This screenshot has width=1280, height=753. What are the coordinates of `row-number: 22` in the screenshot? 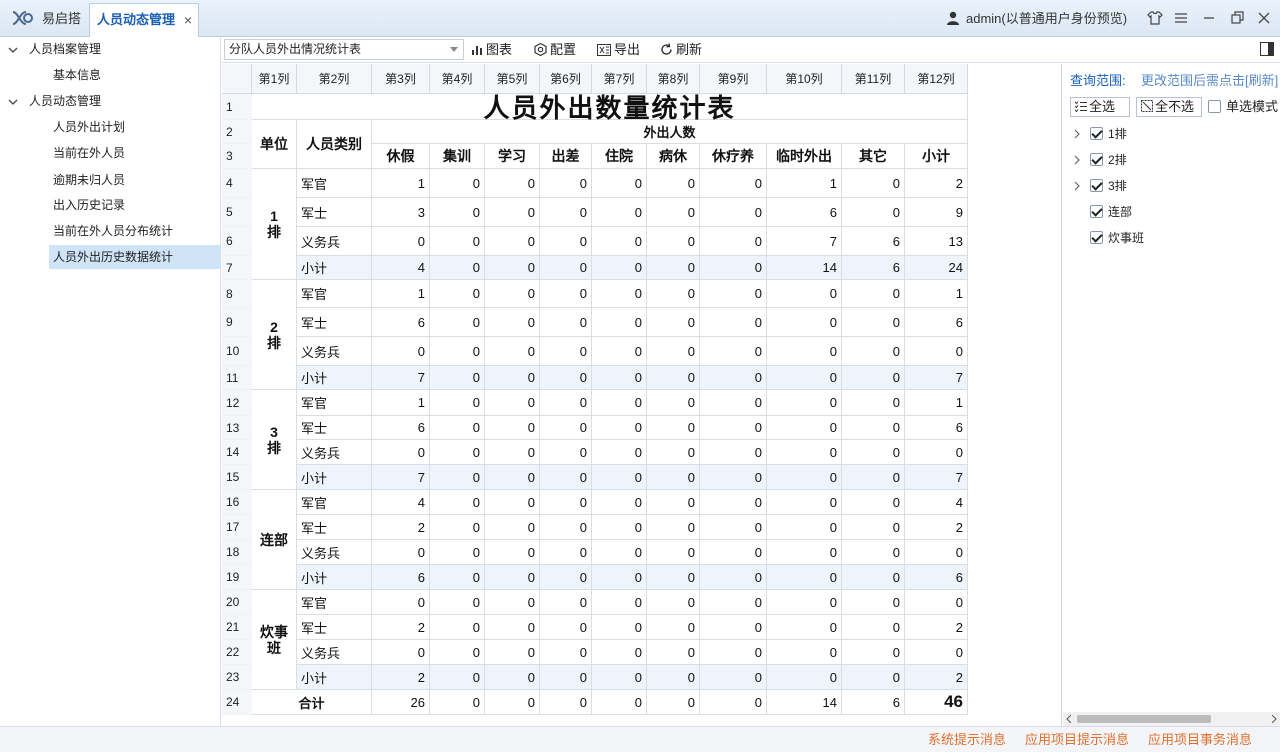 It's located at (237, 652).